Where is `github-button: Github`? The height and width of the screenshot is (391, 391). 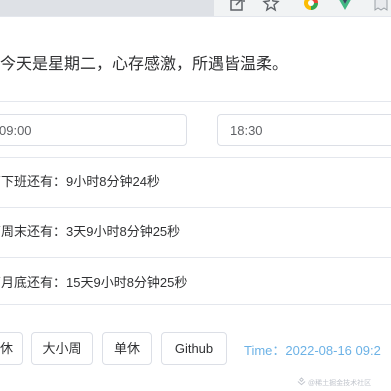
github-button: Github is located at coordinates (194, 348).